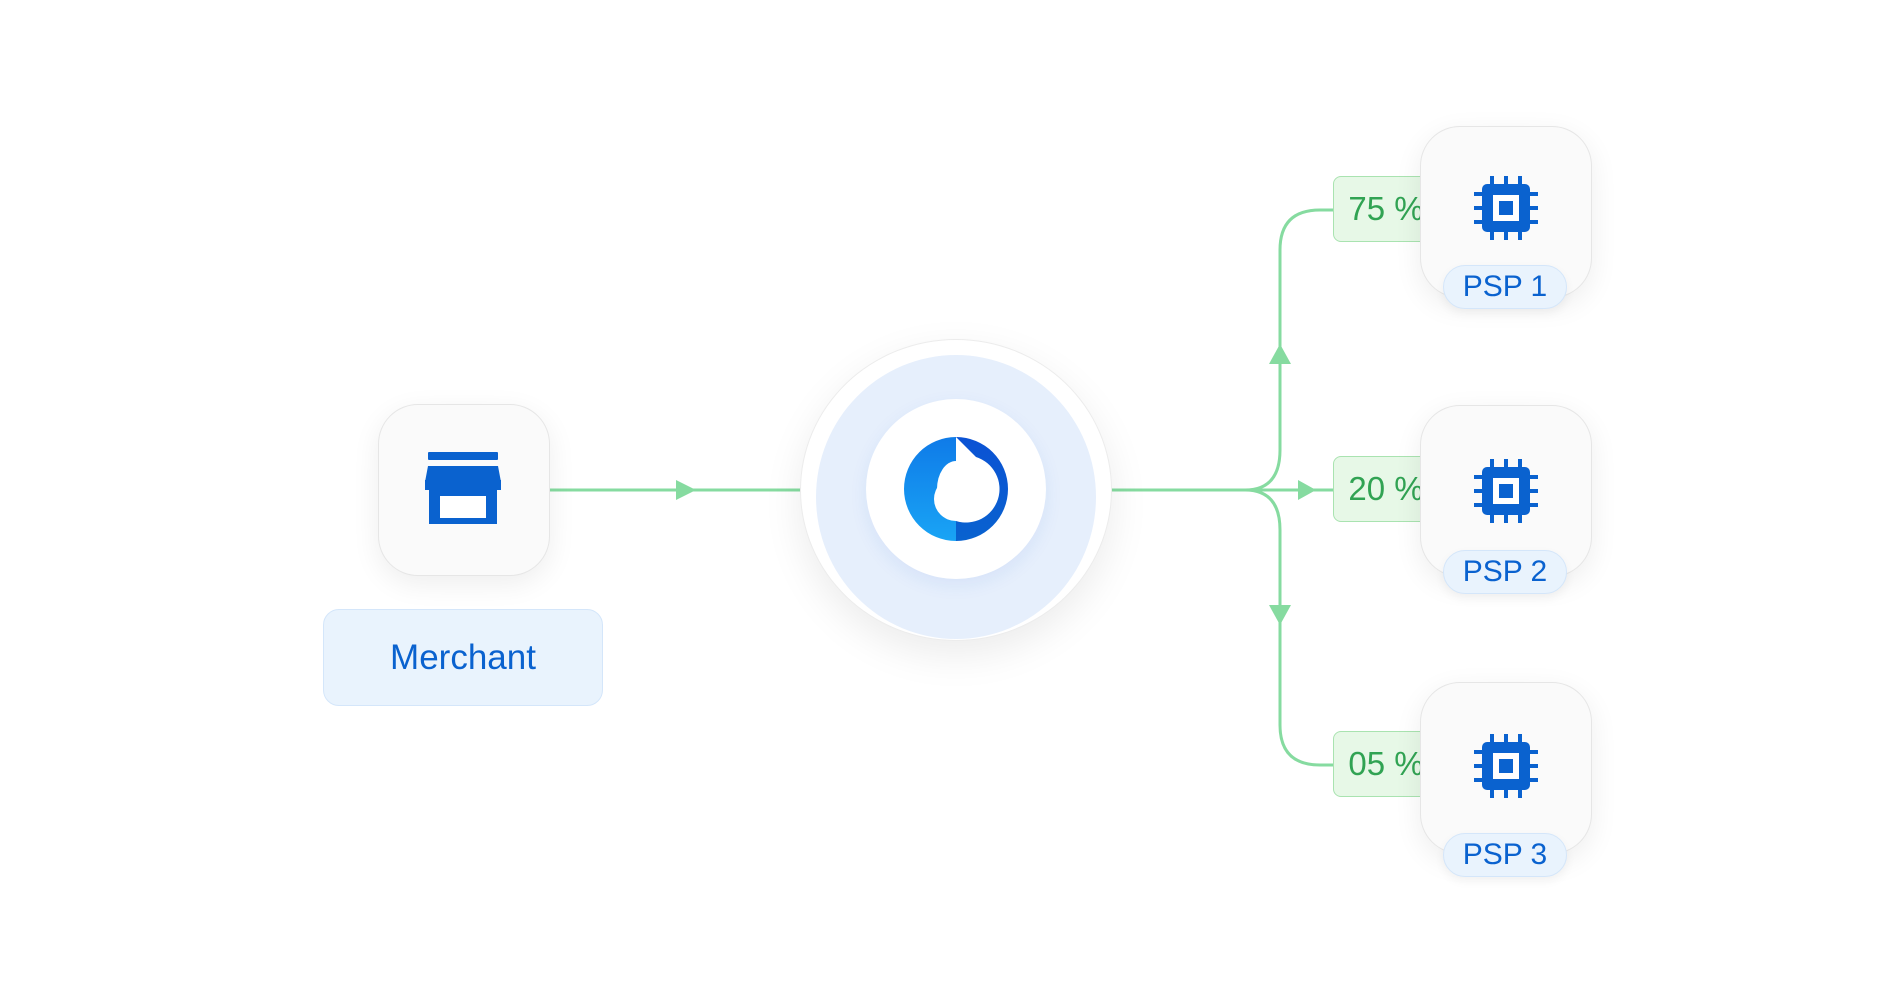  I want to click on psp-3-tile, so click(1506, 768).